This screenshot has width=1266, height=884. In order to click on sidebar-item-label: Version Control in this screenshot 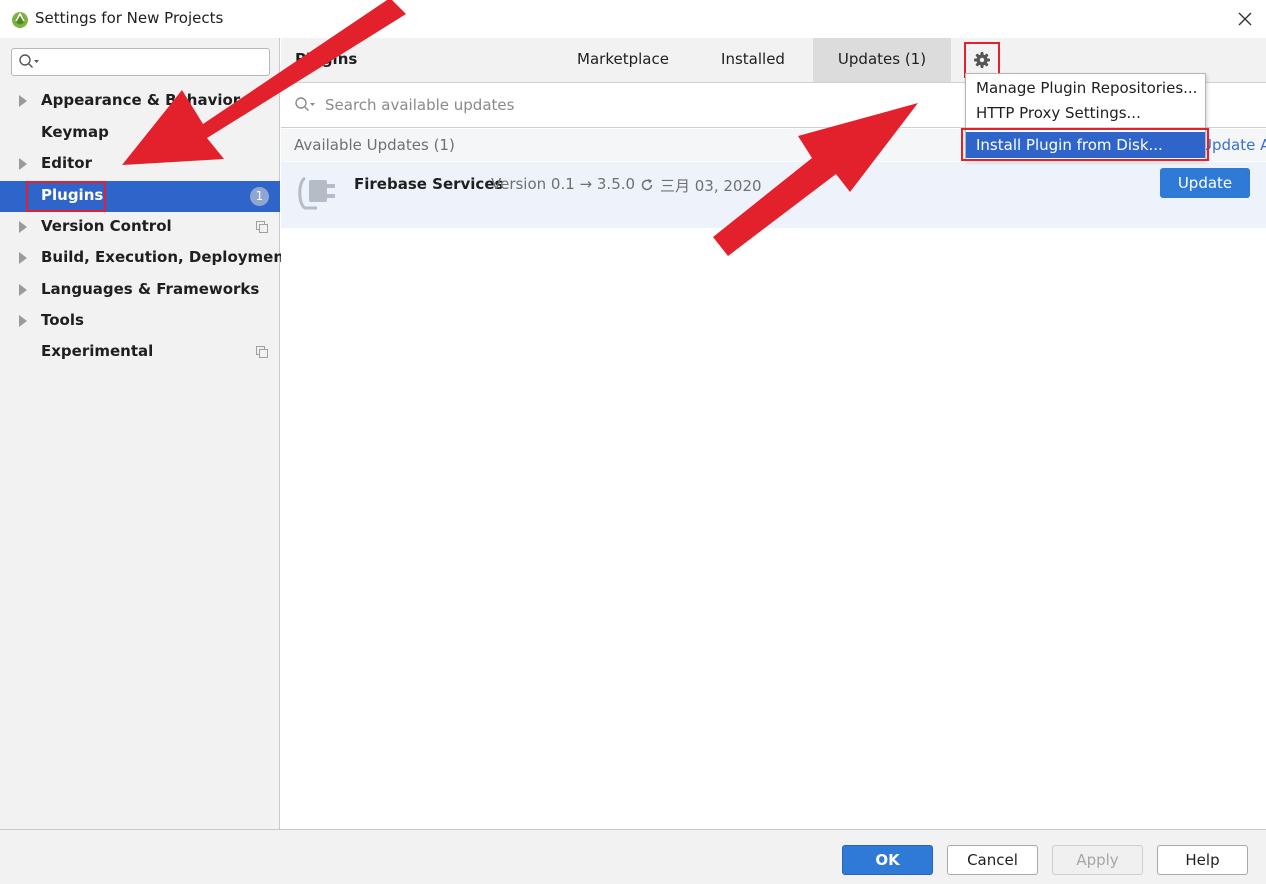, I will do `click(106, 226)`.